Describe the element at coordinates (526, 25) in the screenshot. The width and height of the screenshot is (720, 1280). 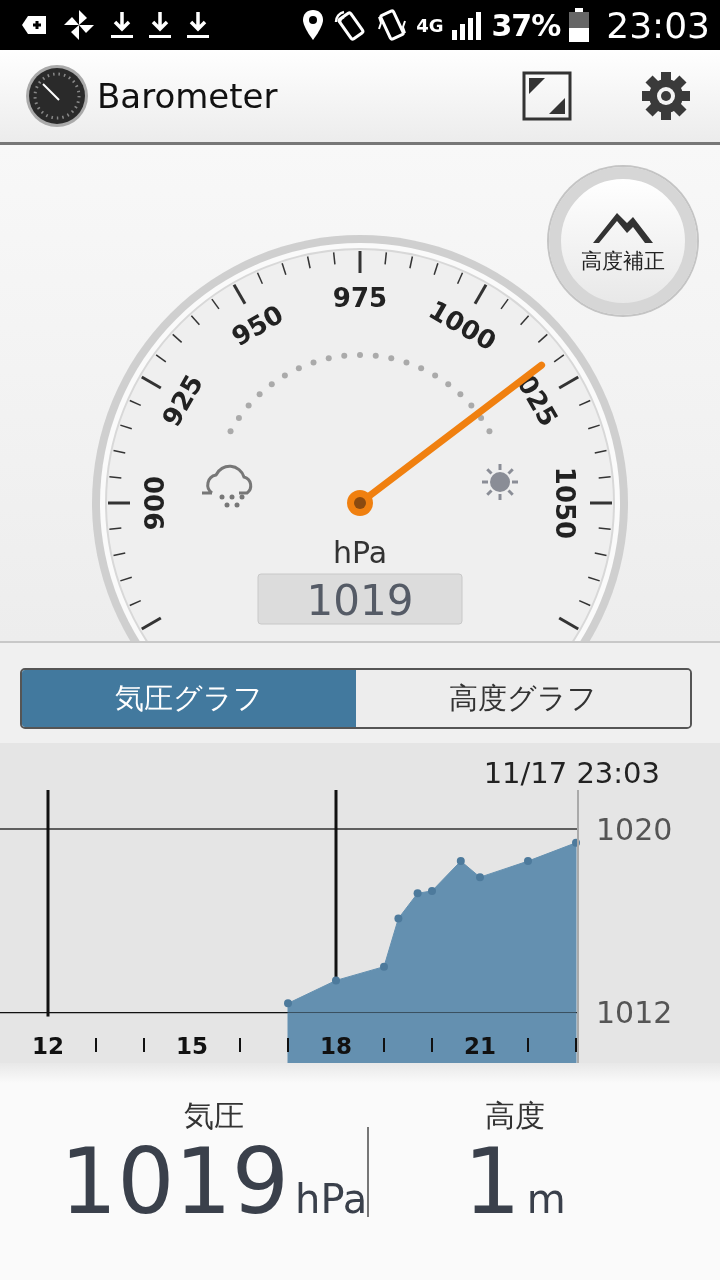
I see `battery-percent: 37%` at that location.